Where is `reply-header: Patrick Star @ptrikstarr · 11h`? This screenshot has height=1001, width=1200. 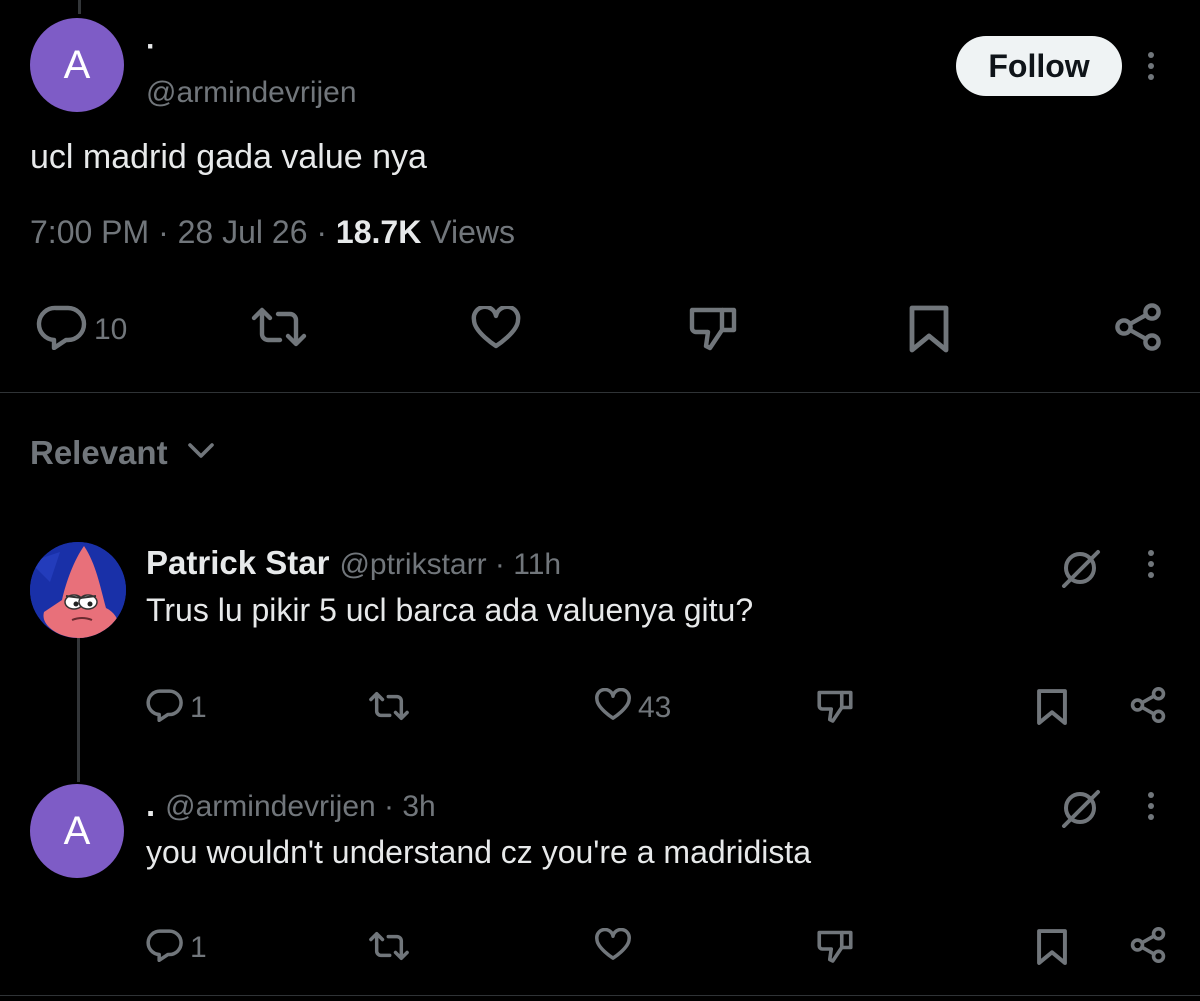 reply-header: Patrick Star @ptrikstarr · 11h is located at coordinates (353, 563).